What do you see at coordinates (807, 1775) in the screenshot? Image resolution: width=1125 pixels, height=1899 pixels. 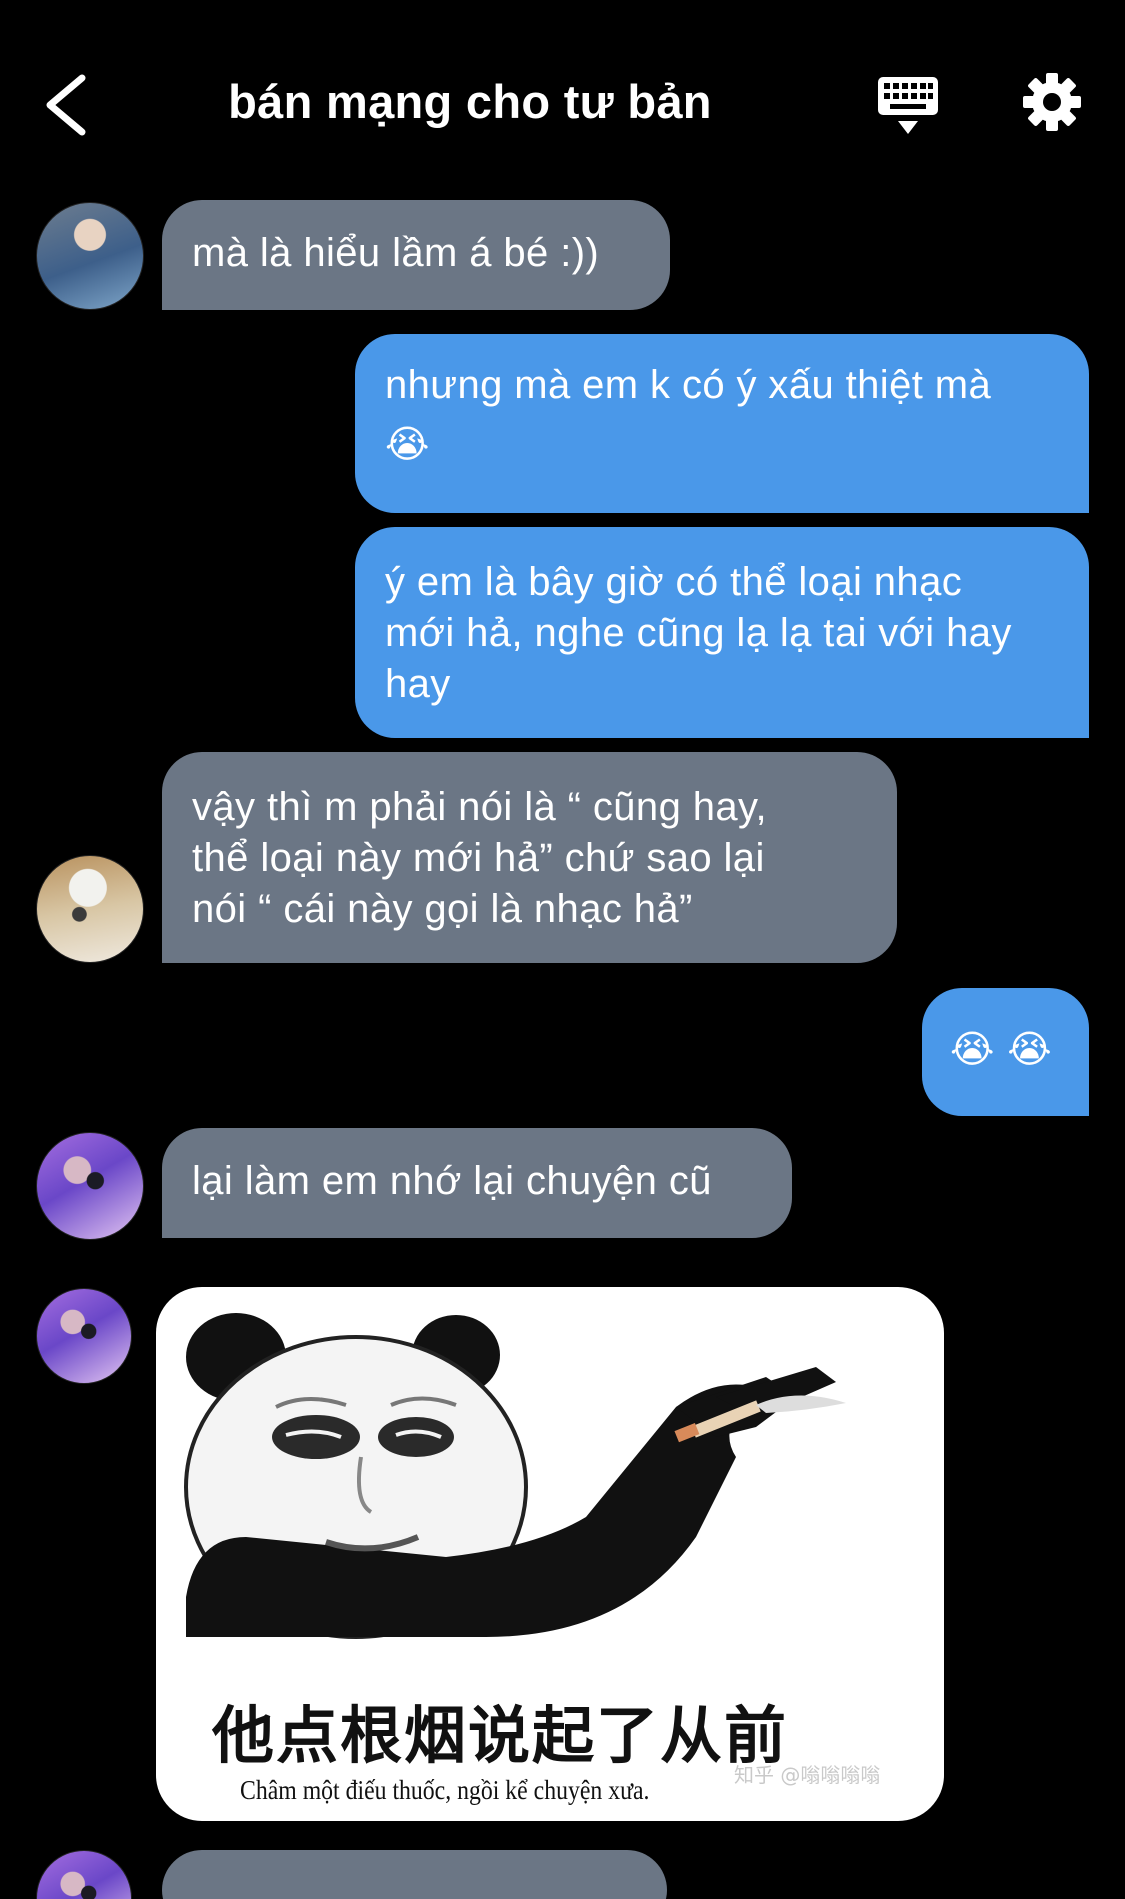 I see `sticker-watermark: 知乎 @嗡嗡嗡嗡` at bounding box center [807, 1775].